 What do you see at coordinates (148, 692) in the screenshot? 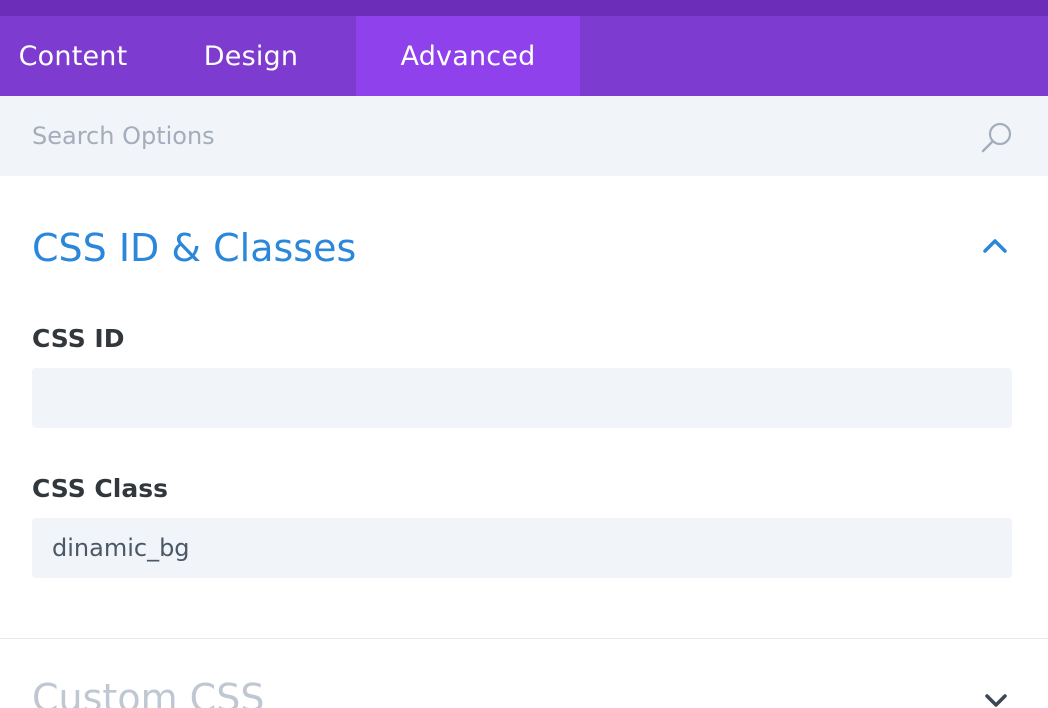
I see `section-title-custom-css: Custom CSS` at bounding box center [148, 692].